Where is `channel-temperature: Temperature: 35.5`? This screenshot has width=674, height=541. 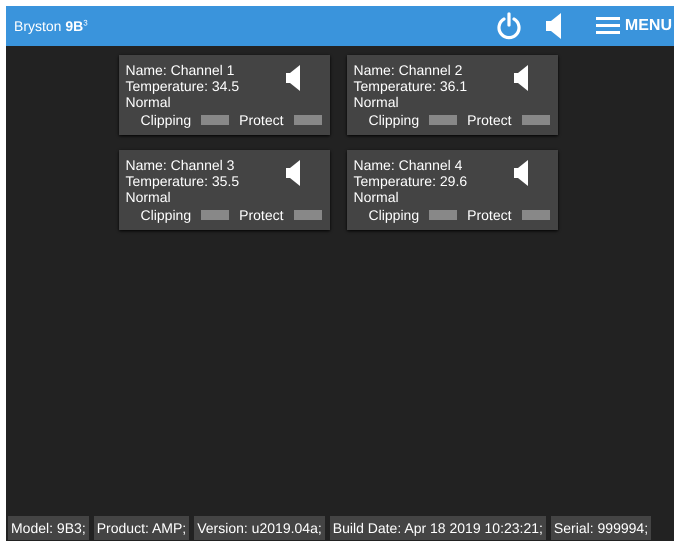
channel-temperature: Temperature: 35.5 is located at coordinates (183, 181).